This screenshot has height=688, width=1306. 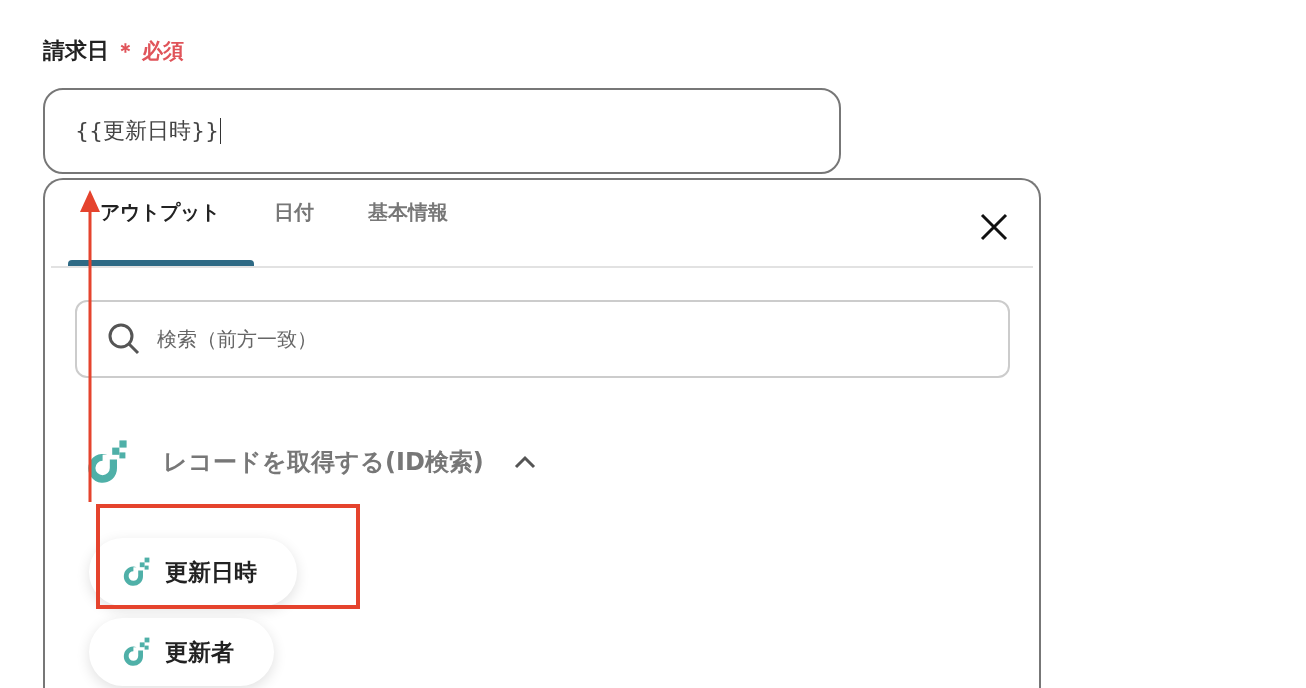 What do you see at coordinates (163, 51) in the screenshot?
I see `required-text: 必須` at bounding box center [163, 51].